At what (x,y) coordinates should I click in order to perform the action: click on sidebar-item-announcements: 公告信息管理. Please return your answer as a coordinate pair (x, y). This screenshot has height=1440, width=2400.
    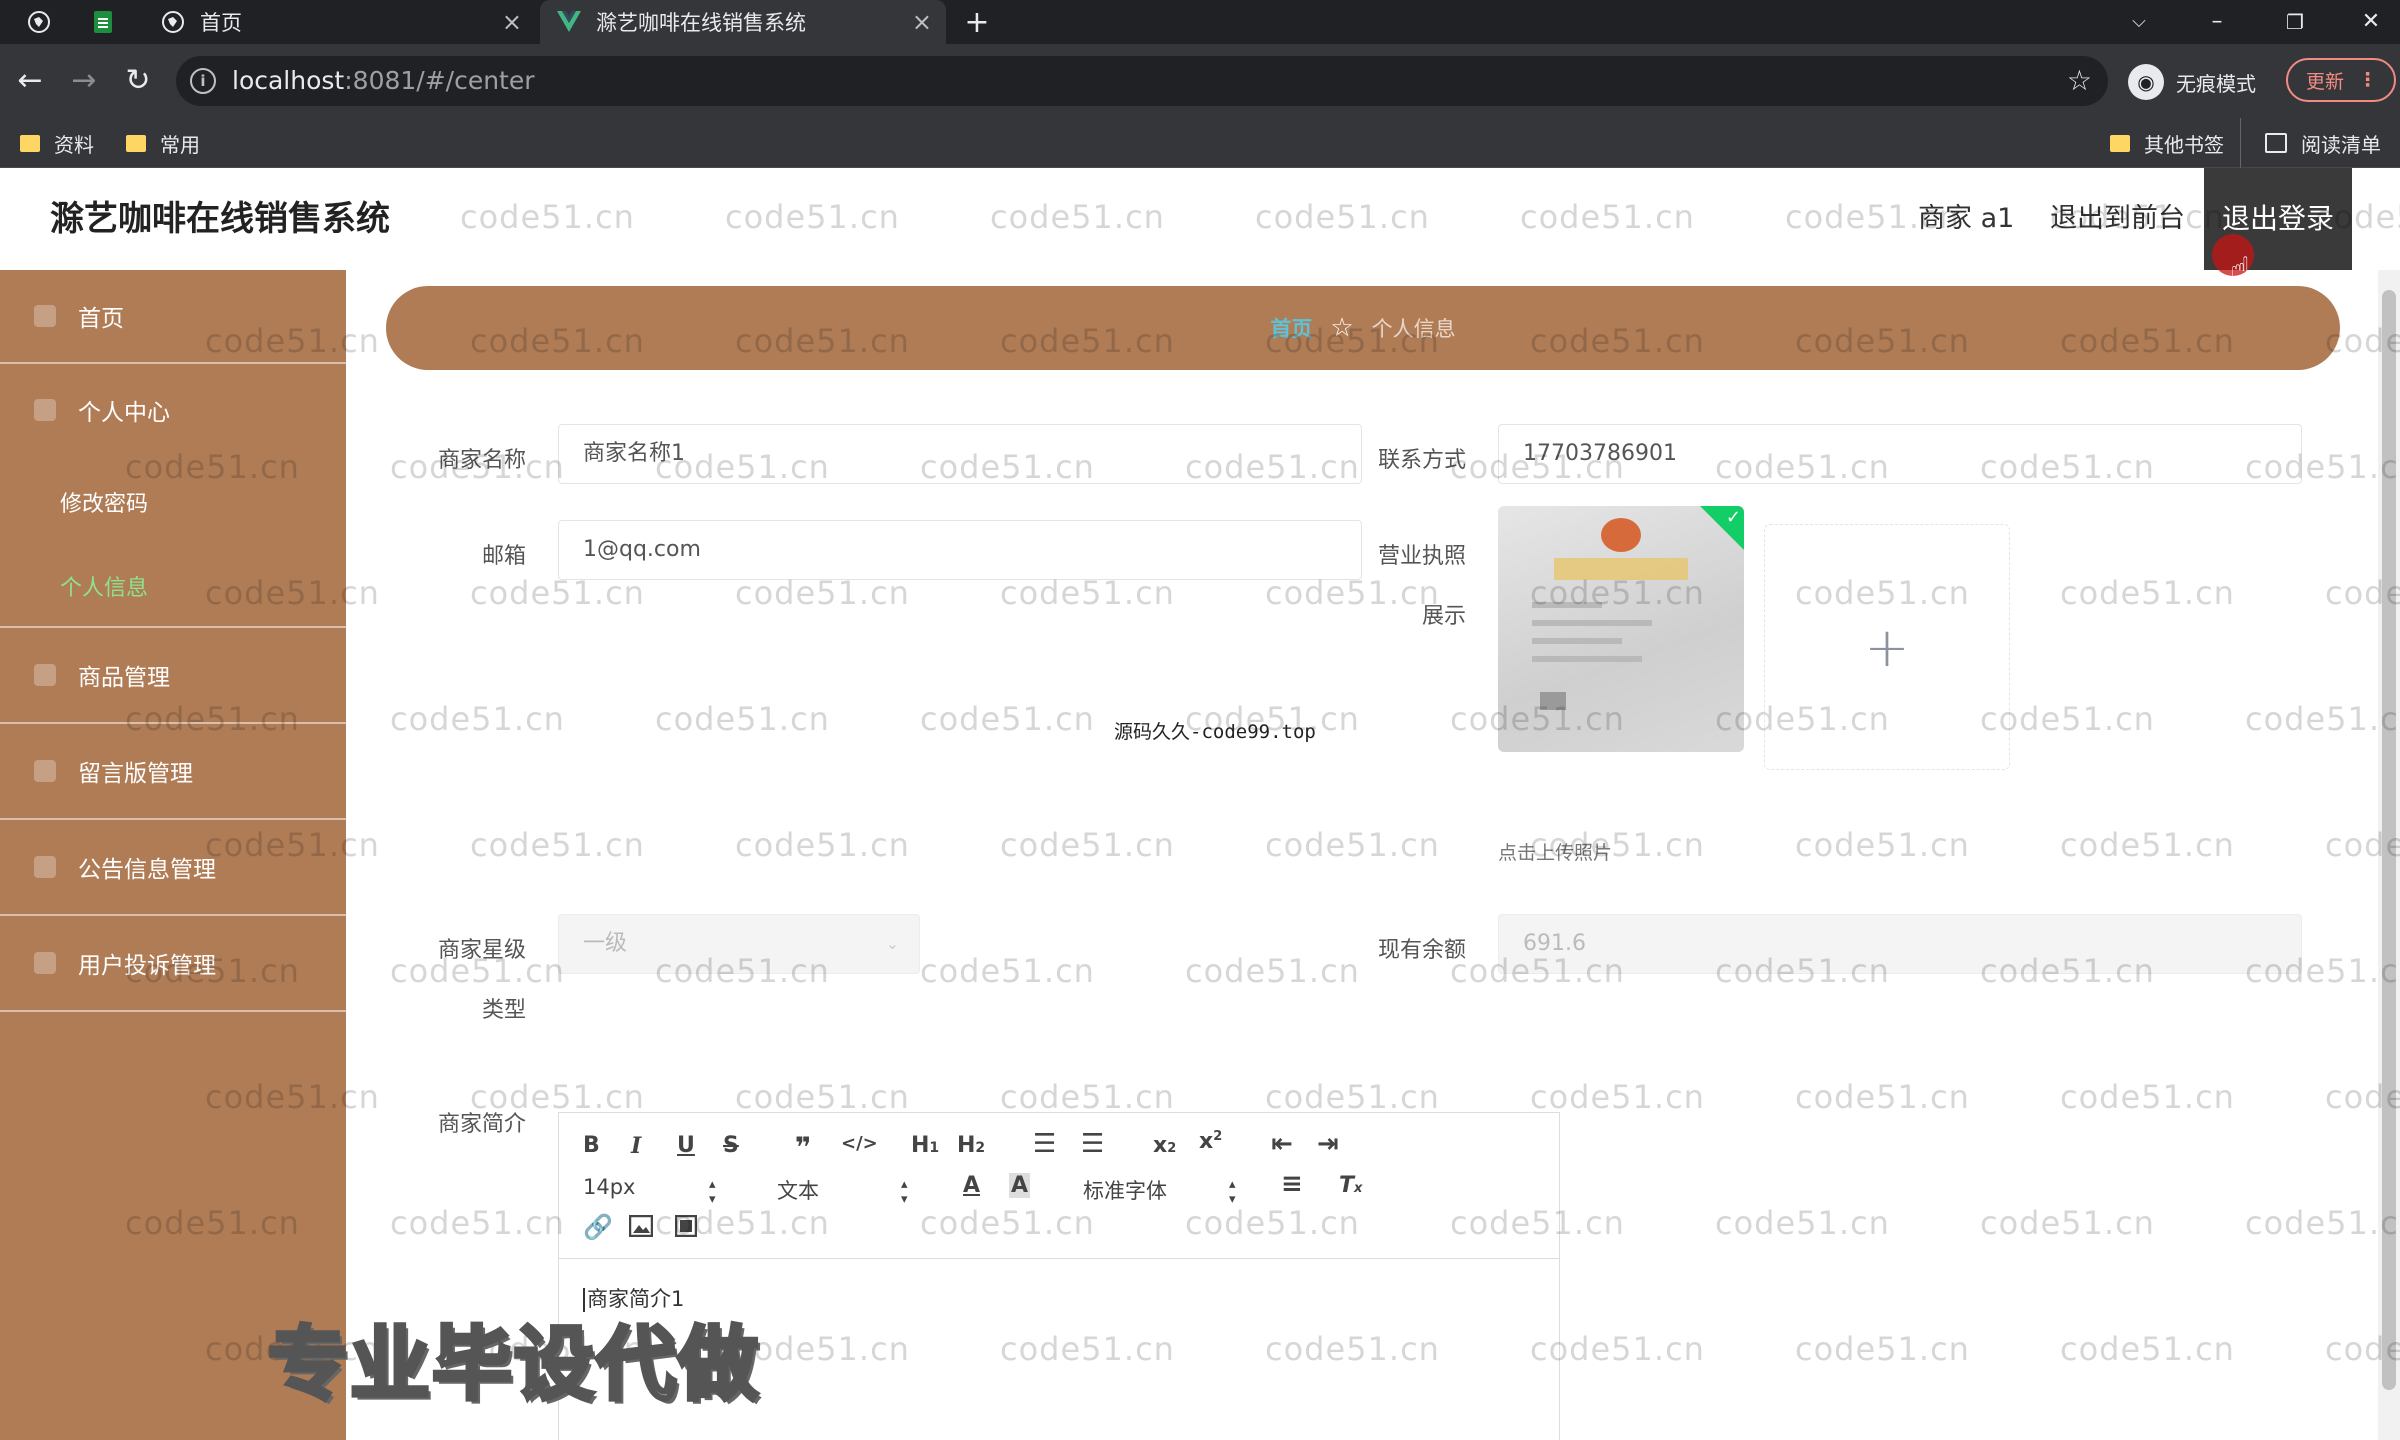
    Looking at the image, I should click on (173, 867).